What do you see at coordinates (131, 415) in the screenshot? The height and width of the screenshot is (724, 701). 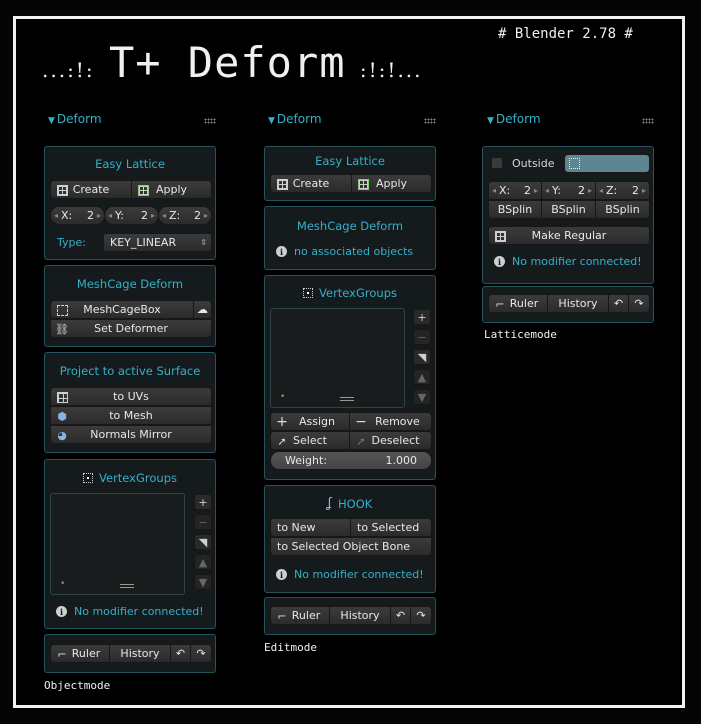 I see `to-mesh-button: ⬢ to Mesh` at bounding box center [131, 415].